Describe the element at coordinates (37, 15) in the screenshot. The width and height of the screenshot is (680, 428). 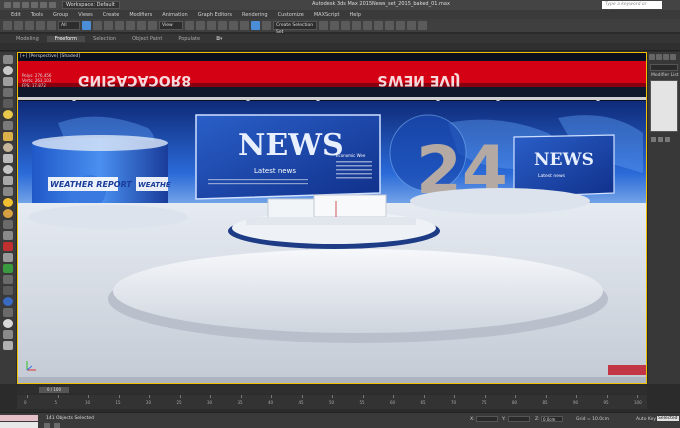
I see `menu-tools: Tools` at that location.